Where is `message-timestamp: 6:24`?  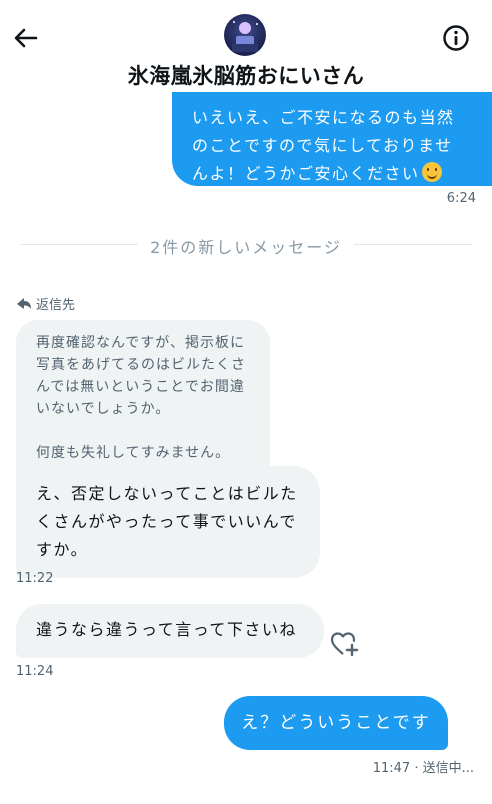
message-timestamp: 6:24 is located at coordinates (461, 198).